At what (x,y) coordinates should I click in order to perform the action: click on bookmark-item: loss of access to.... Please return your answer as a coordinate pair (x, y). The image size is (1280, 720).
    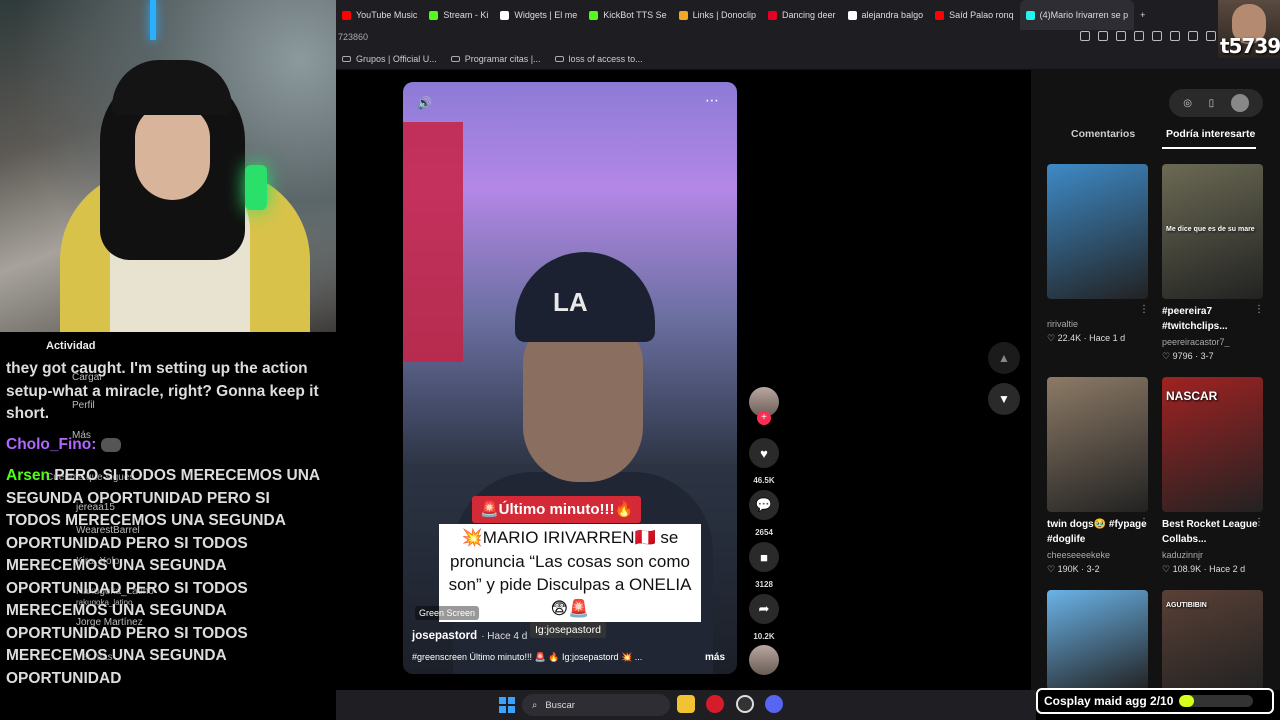
    Looking at the image, I should click on (598, 59).